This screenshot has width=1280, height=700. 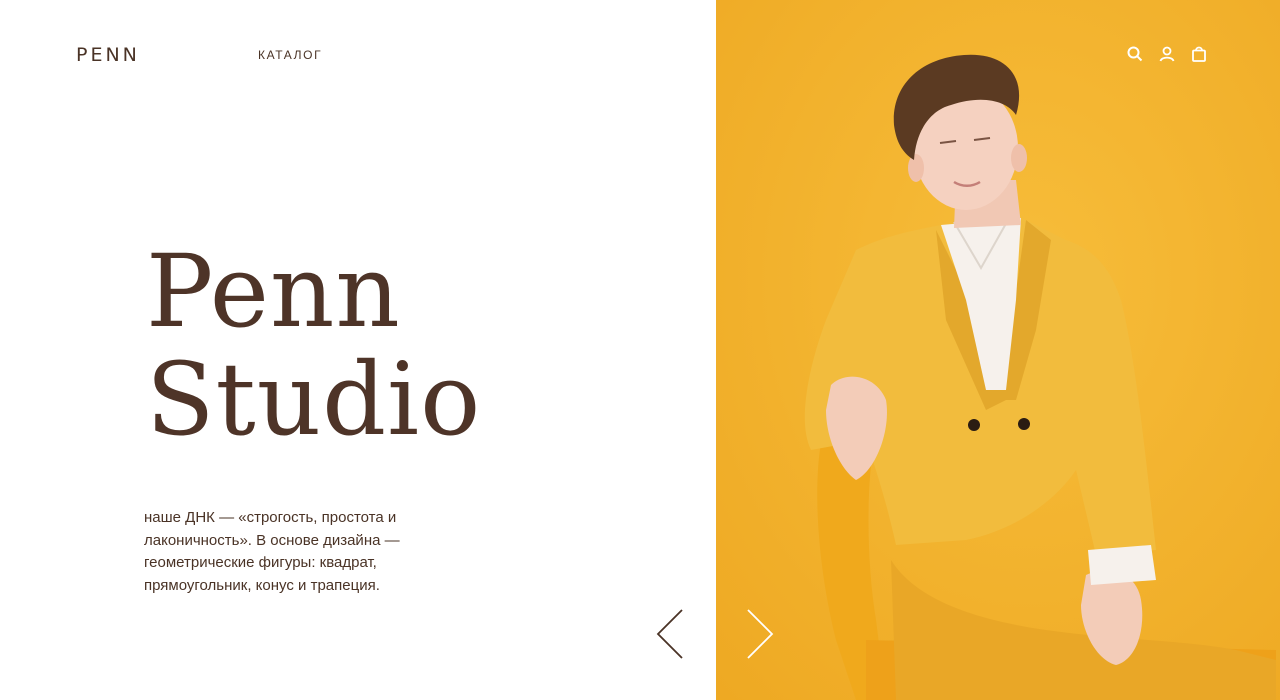 I want to click on search-icon, so click(x=1135, y=54).